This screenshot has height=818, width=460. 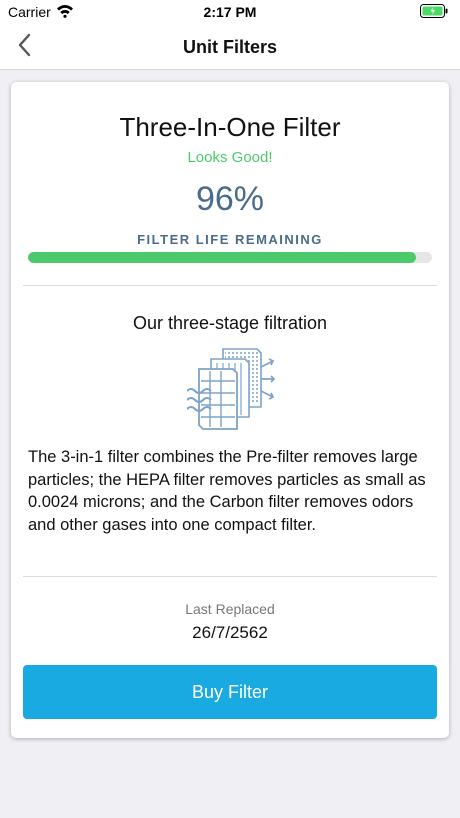 What do you see at coordinates (230, 323) in the screenshot?
I see `filtration-heading: Our three-stage filtration` at bounding box center [230, 323].